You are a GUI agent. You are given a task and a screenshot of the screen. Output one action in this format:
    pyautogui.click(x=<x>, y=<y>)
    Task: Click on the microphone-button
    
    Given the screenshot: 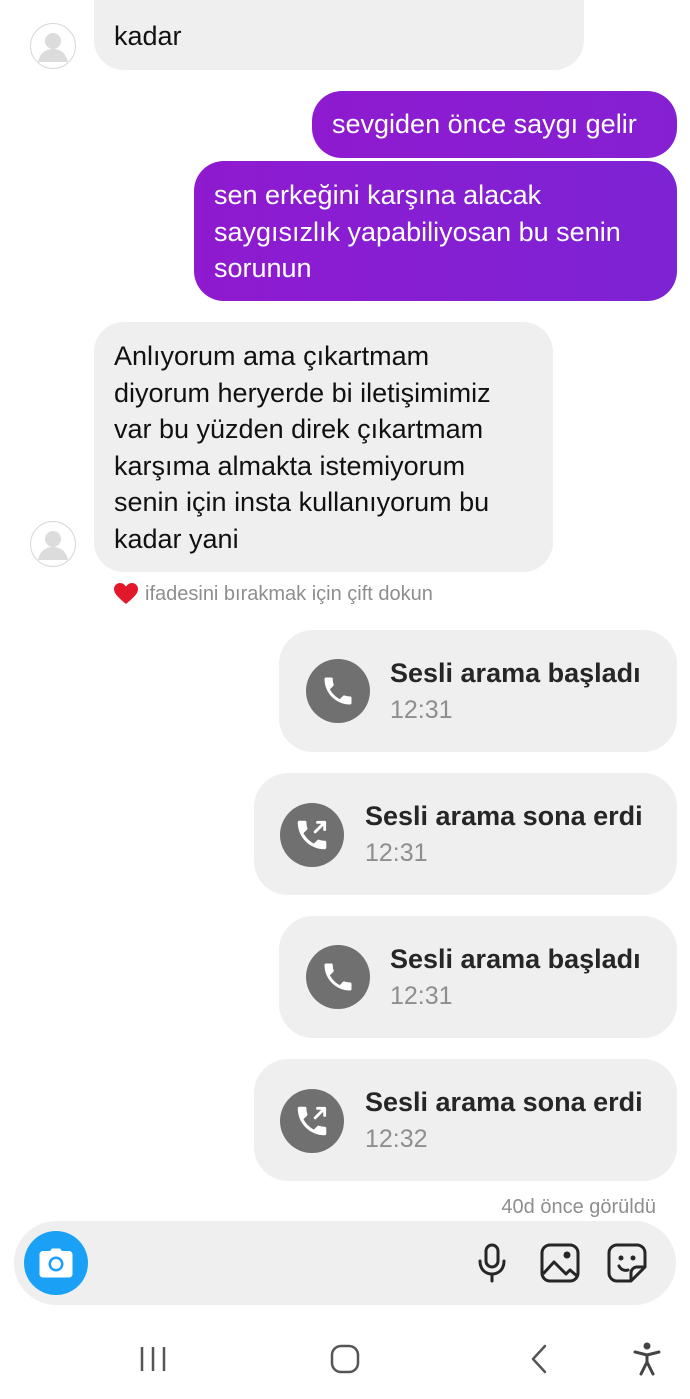 What is the action you would take?
    pyautogui.click(x=492, y=1263)
    